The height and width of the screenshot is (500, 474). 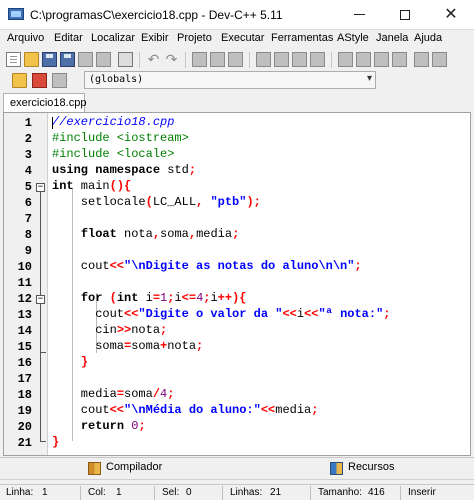 What do you see at coordinates (168, 410) in the screenshot?
I see `code-line: 19 cout<<"\nMédia do aluno:"<<media;` at bounding box center [168, 410].